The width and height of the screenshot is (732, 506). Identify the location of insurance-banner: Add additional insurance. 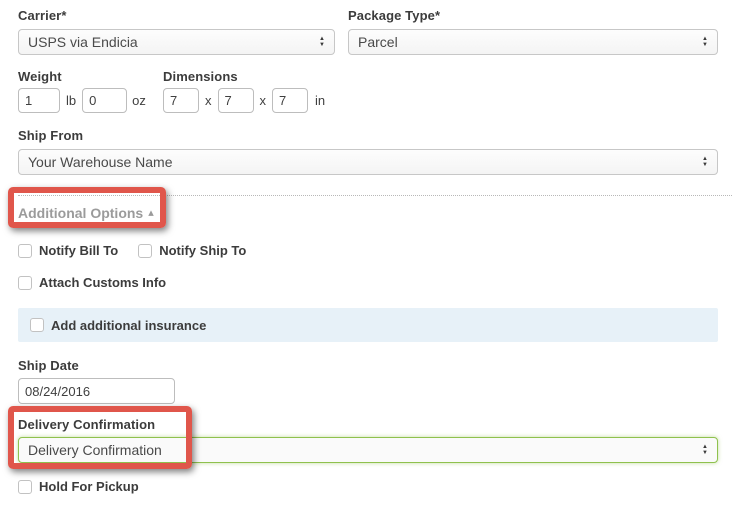
(368, 325).